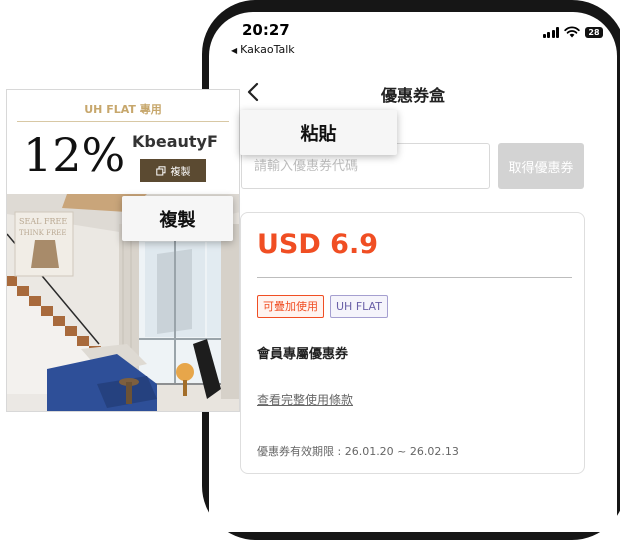 This screenshot has height=540, width=620. Describe the element at coordinates (43, 221) in the screenshot. I see `poster-text-1: SEAL FREE` at that location.